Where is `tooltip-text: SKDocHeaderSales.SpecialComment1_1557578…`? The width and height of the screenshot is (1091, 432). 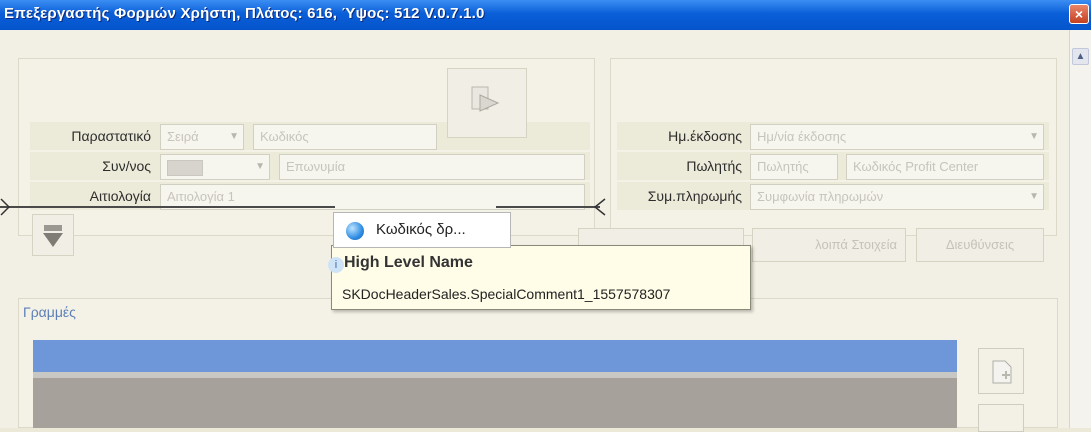 tooltip-text: SKDocHeaderSales.SpecialComment1_1557578… is located at coordinates (506, 294).